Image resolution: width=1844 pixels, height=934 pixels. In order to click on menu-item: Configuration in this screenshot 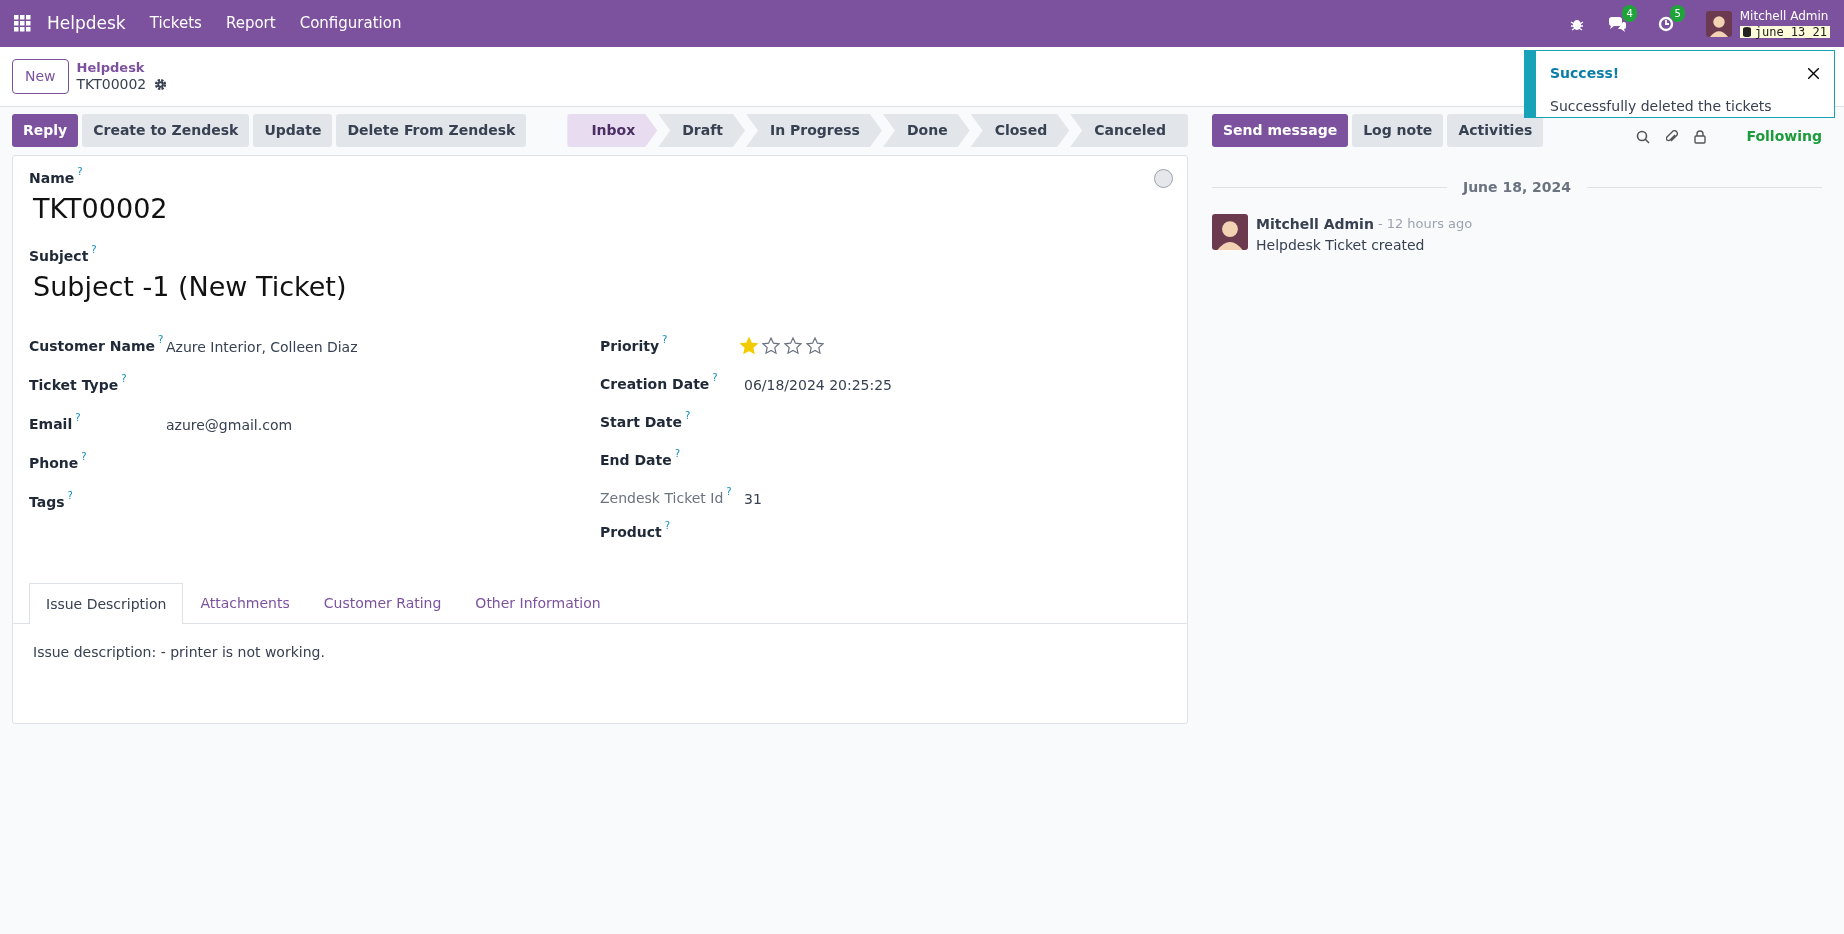, I will do `click(350, 23)`.